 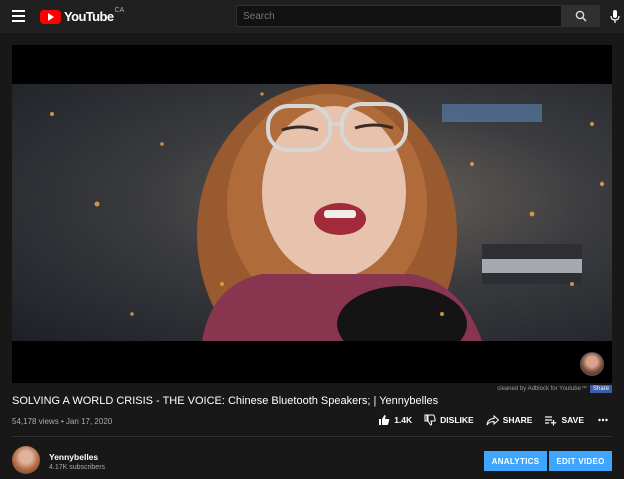 I want to click on search-button, so click(x=581, y=16).